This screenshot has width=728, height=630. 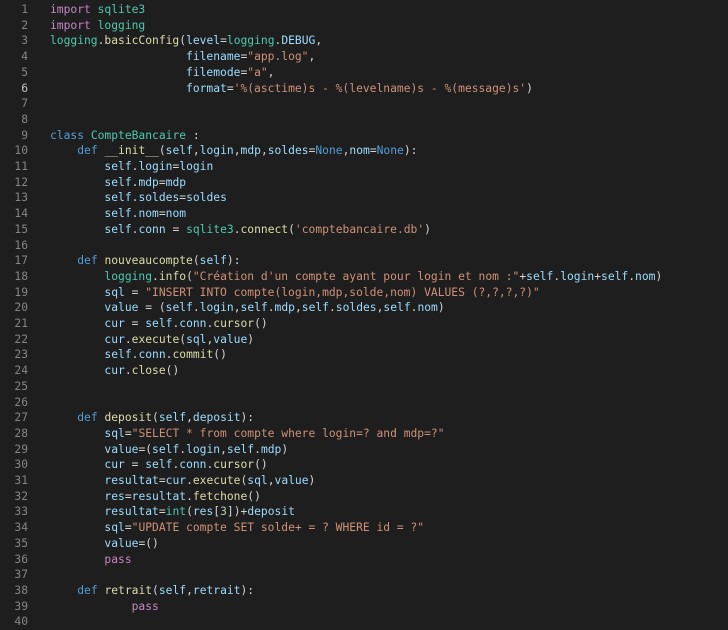 What do you see at coordinates (169, 450) in the screenshot?
I see `code-text: value=(self.login,self.mdp)` at bounding box center [169, 450].